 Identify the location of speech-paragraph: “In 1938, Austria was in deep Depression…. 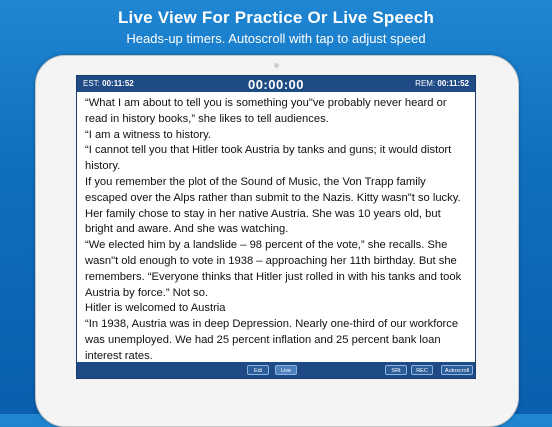
(272, 340).